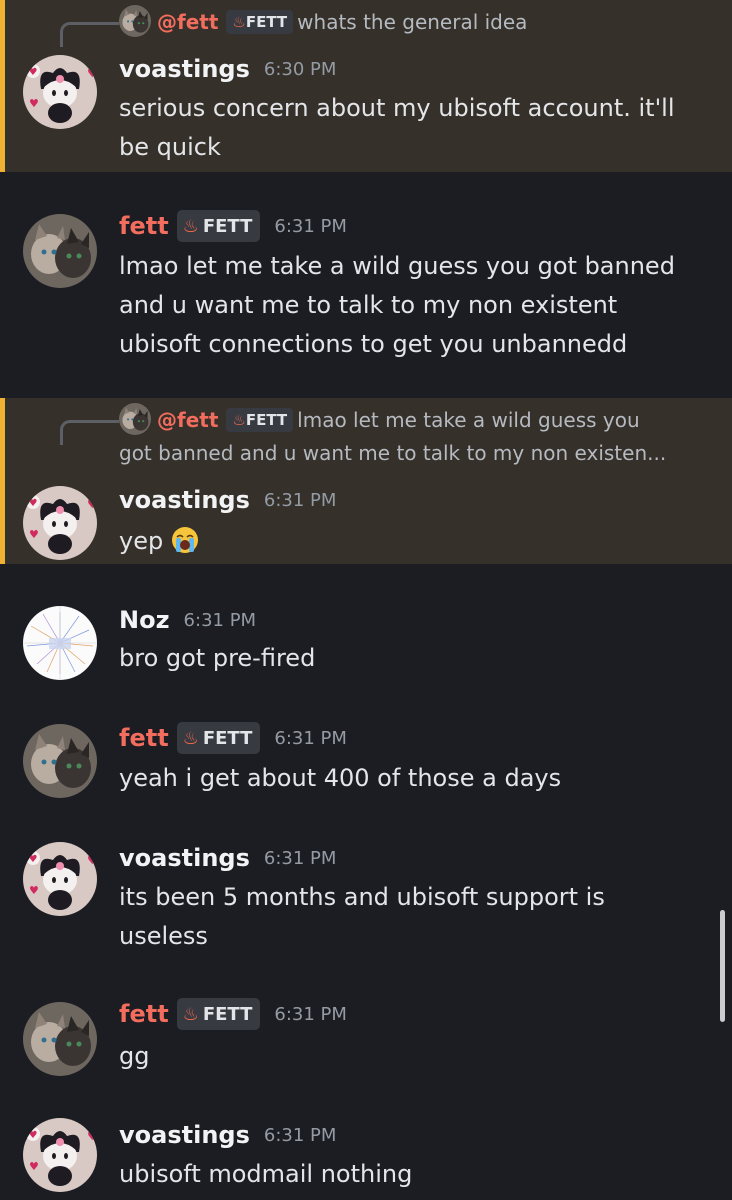 The image size is (732, 1200). Describe the element at coordinates (185, 540) in the screenshot. I see `loudly-crying-face-icon` at that location.